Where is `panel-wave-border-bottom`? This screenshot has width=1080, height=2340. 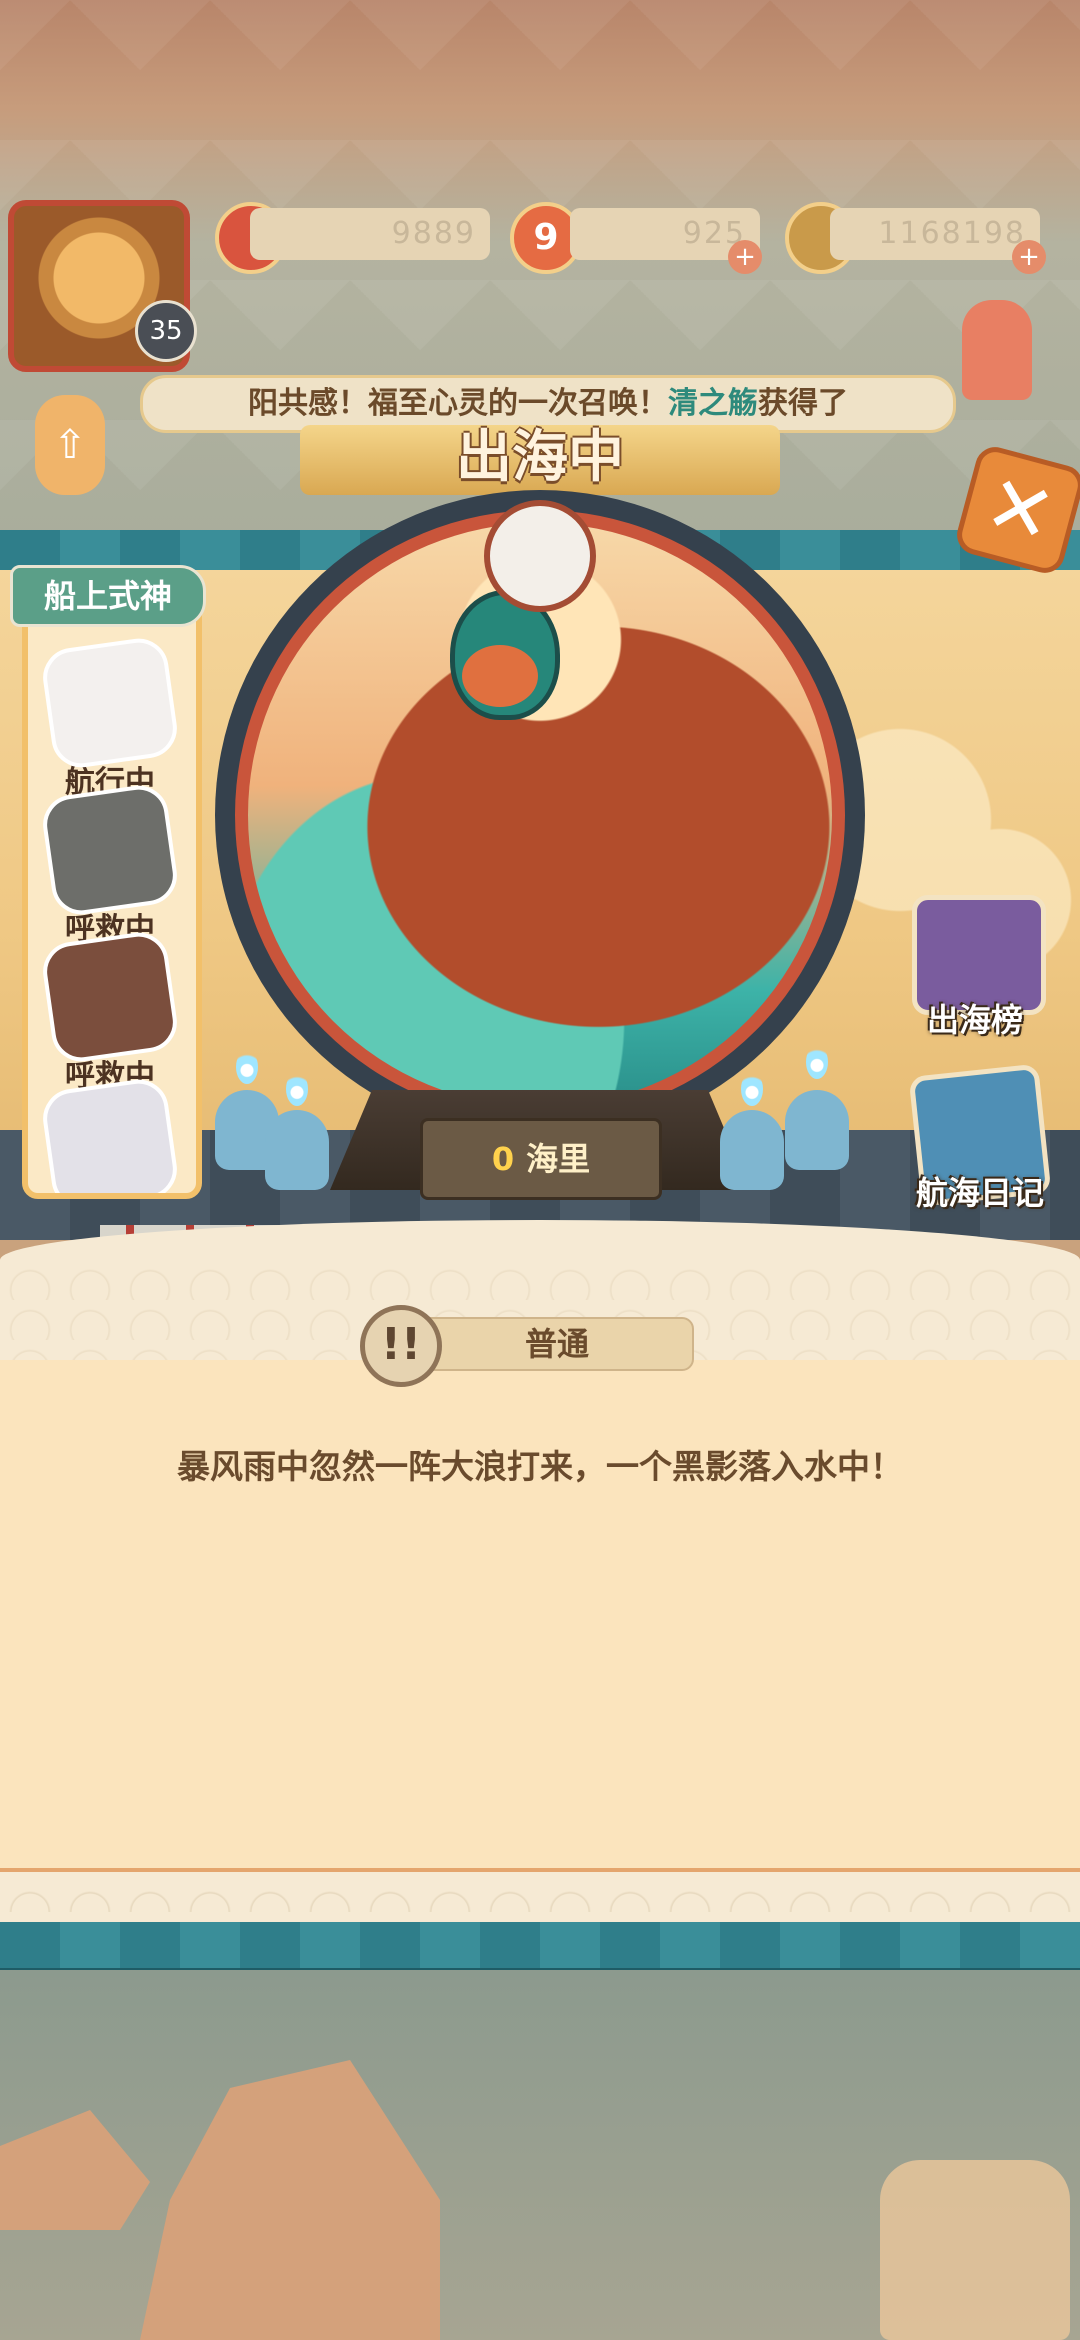 panel-wave-border-bottom is located at coordinates (540, 1897).